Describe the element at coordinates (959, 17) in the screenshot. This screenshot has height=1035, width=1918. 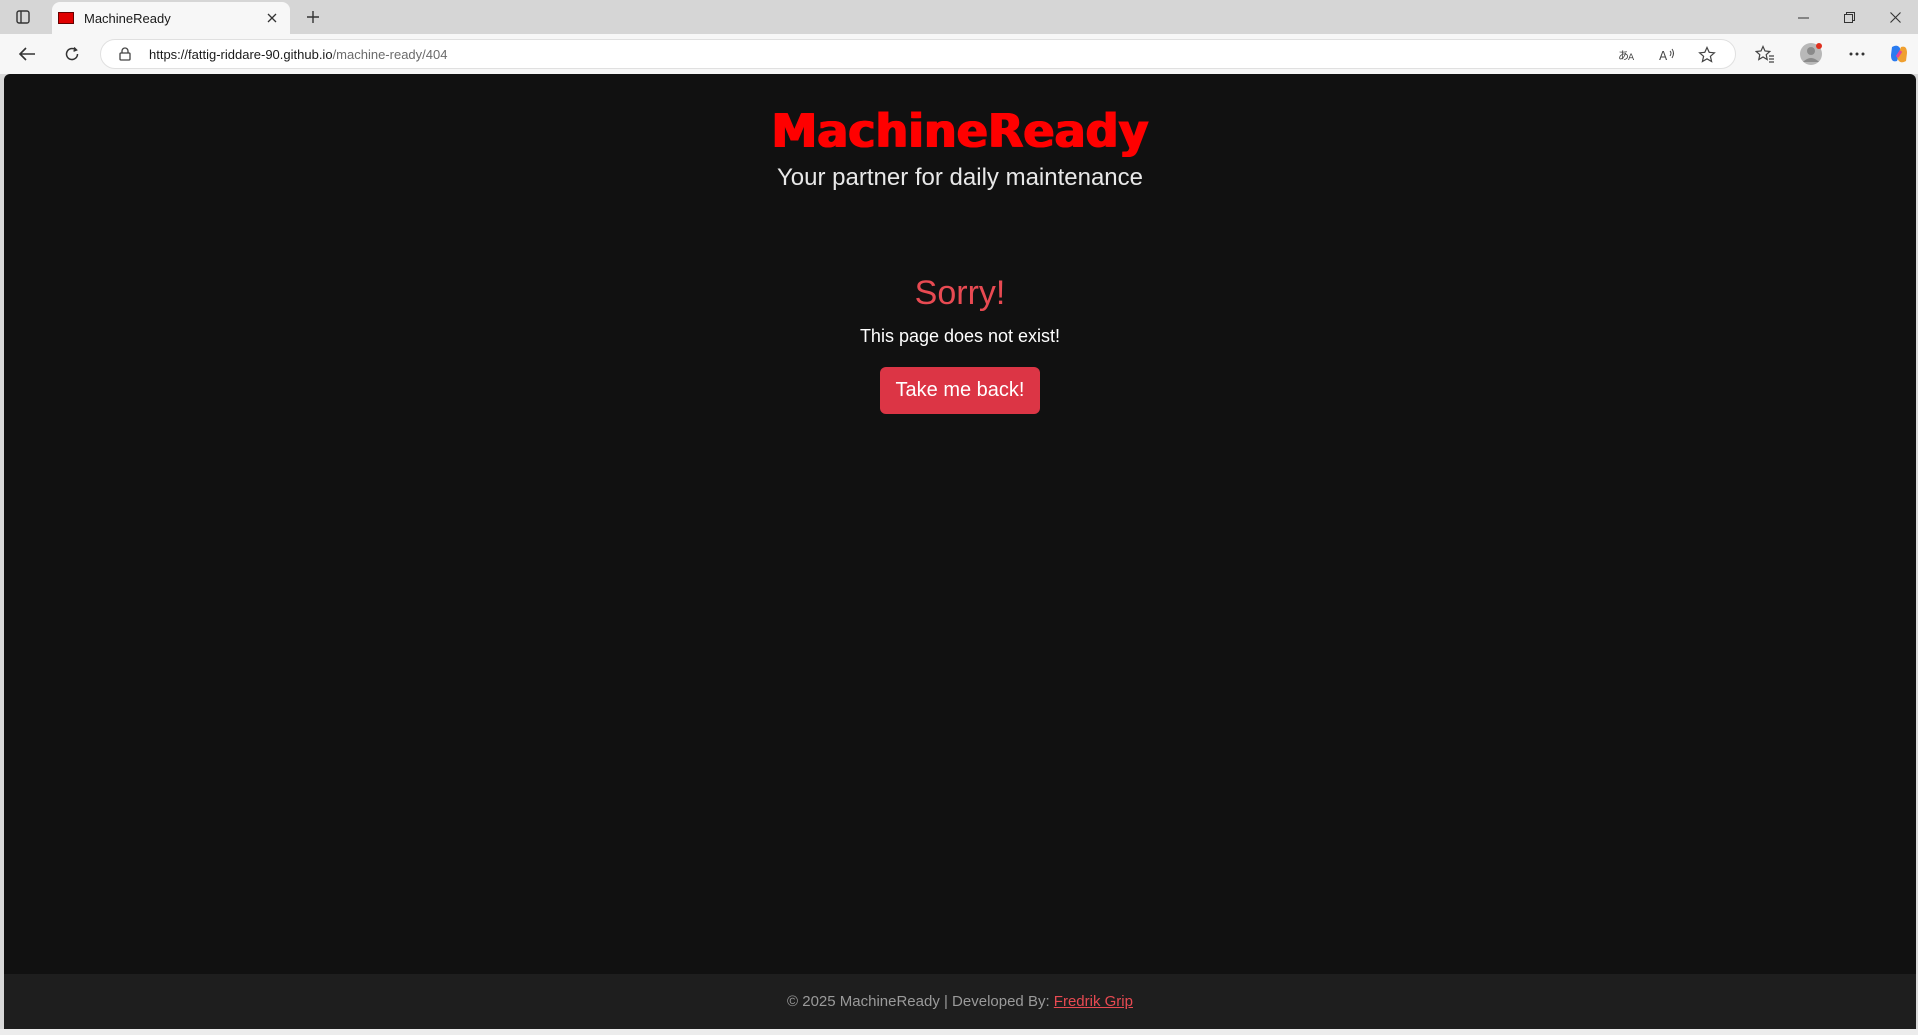
I see `tab-bar: MachineReady` at that location.